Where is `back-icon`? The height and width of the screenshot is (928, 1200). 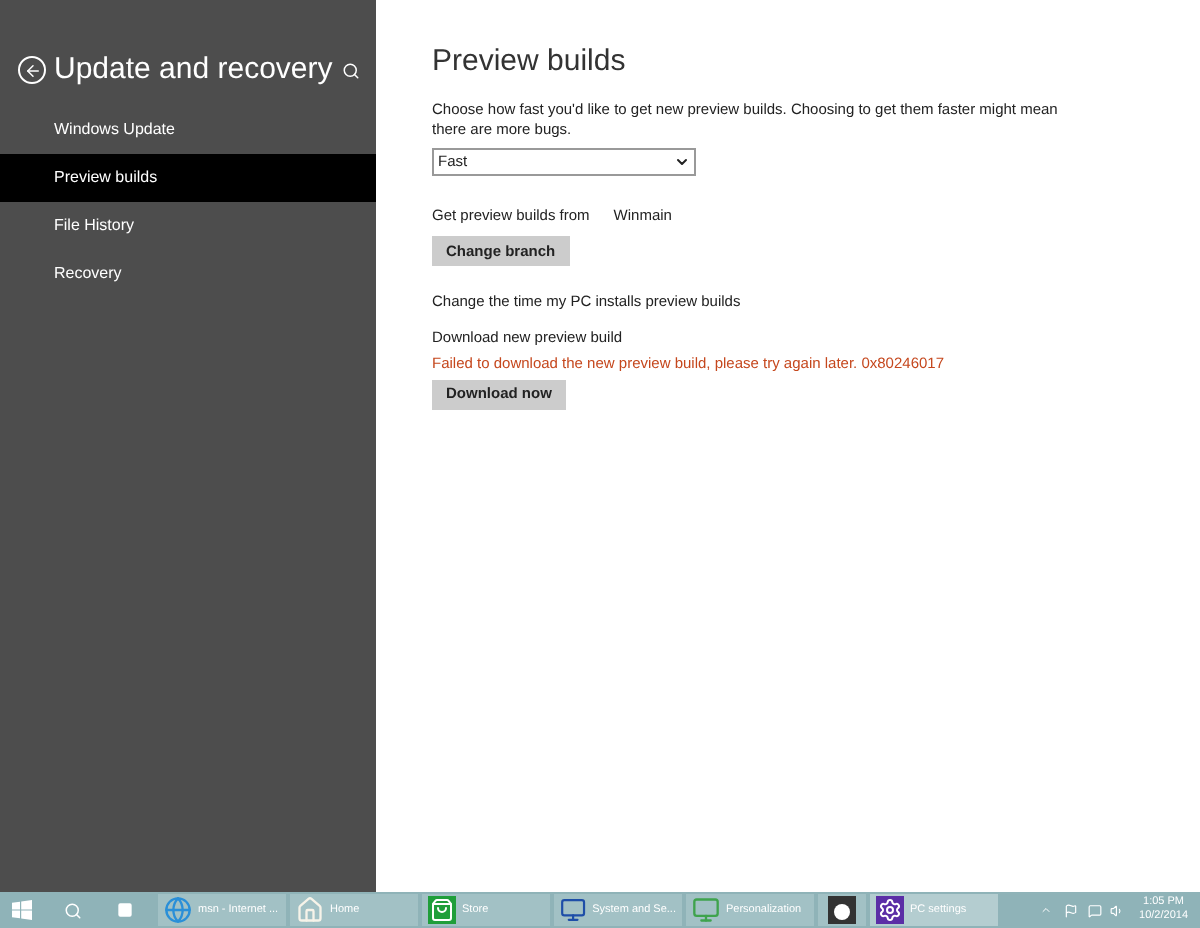
back-icon is located at coordinates (32, 70).